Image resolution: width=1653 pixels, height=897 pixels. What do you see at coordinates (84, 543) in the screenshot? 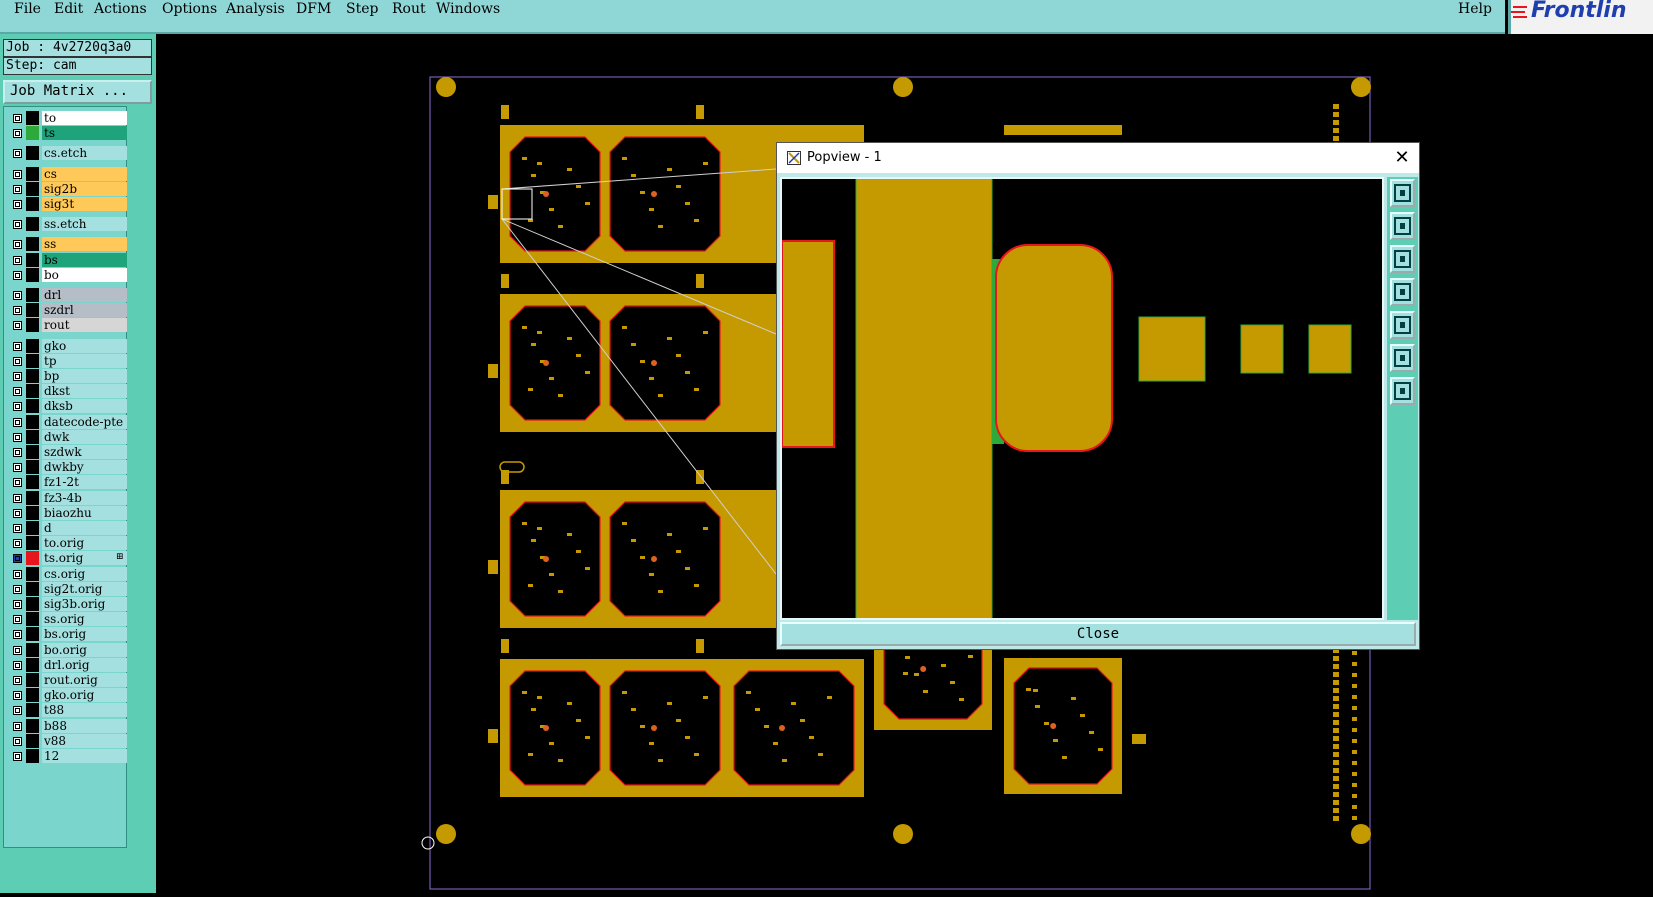
I see `layer-name: to.orig` at bounding box center [84, 543].